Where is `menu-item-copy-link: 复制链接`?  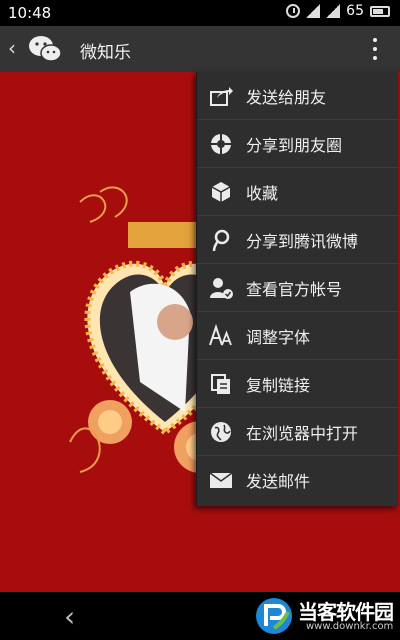
menu-item-copy-link: 复制链接 is located at coordinates (297, 384).